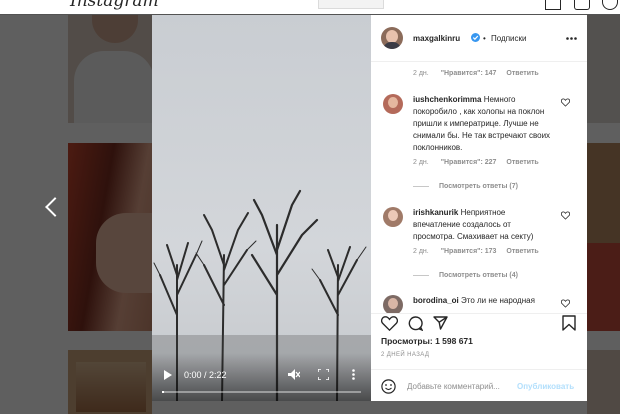  Describe the element at coordinates (261, 392) in the screenshot. I see `video-progress-bar` at that location.